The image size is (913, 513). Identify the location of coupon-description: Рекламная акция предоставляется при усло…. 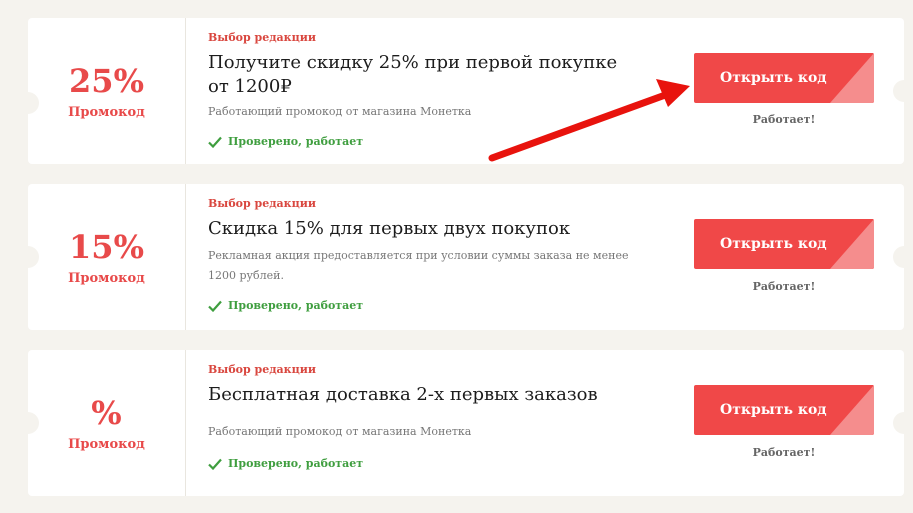
(418, 265).